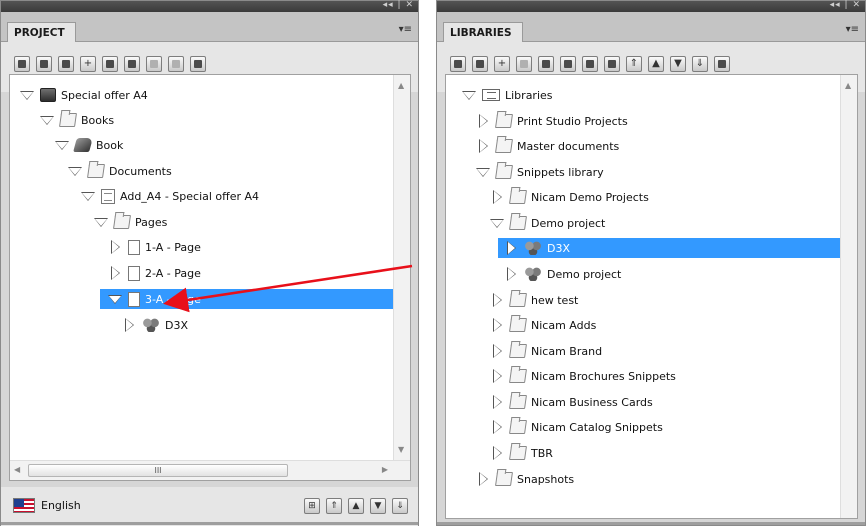 The width and height of the screenshot is (866, 526). I want to click on link-icon, so click(524, 64).